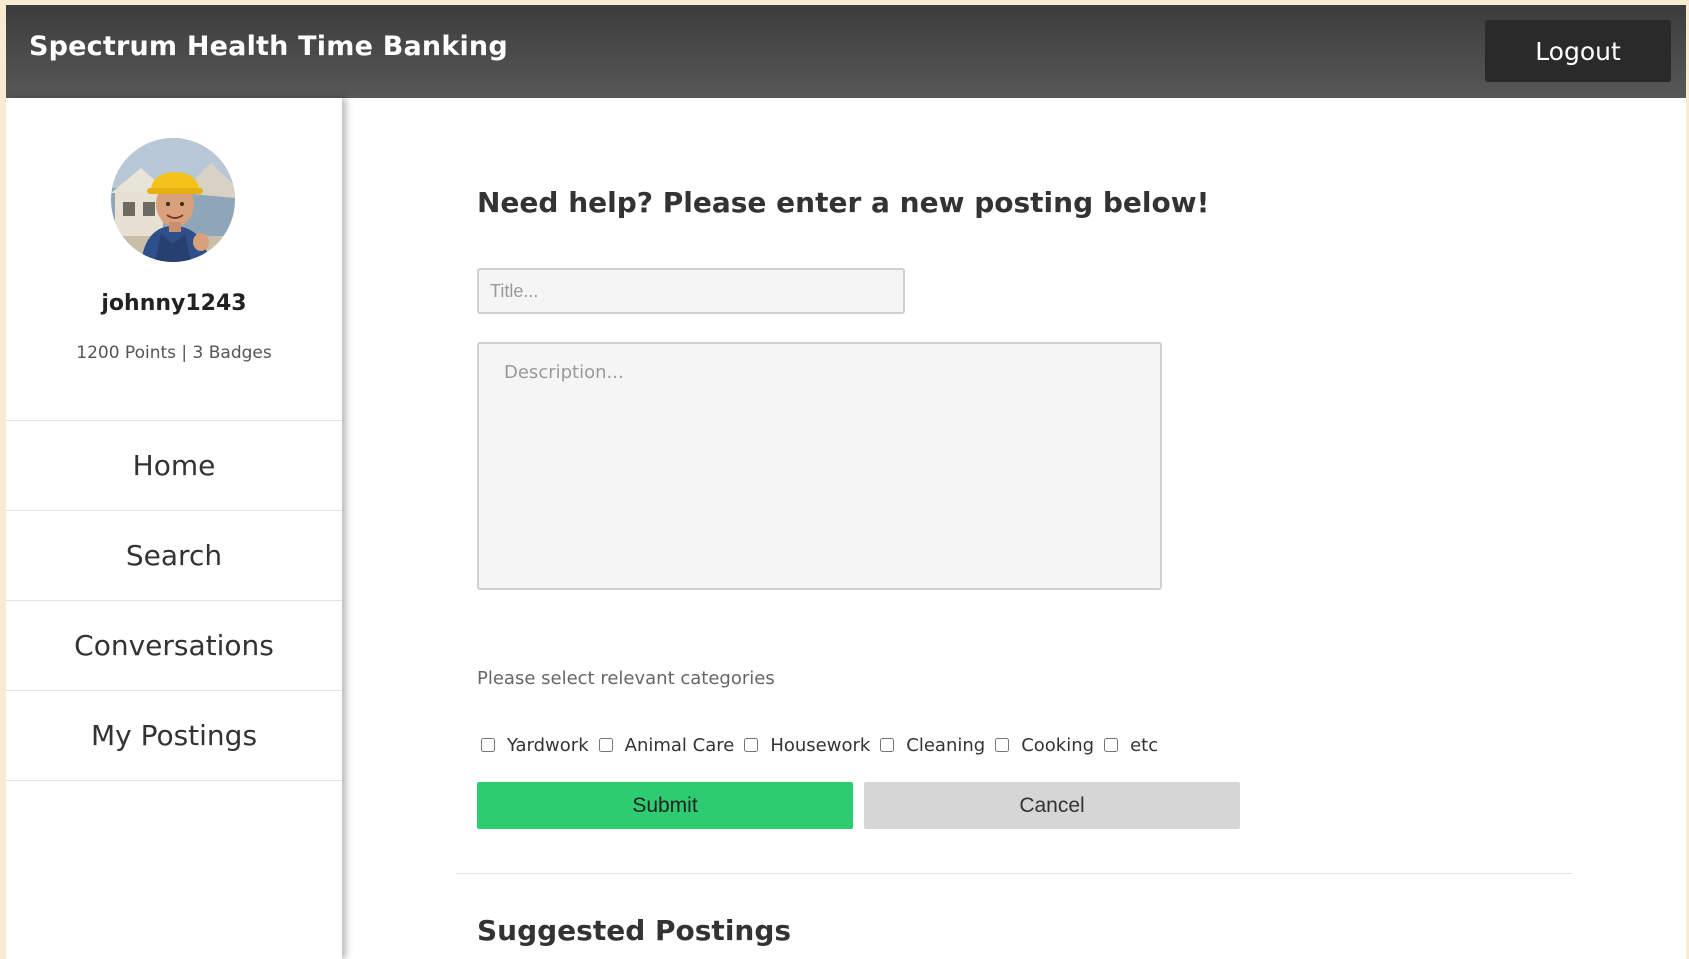 Image resolution: width=1689 pixels, height=959 pixels. I want to click on cancel-button: Cancel, so click(1052, 805).